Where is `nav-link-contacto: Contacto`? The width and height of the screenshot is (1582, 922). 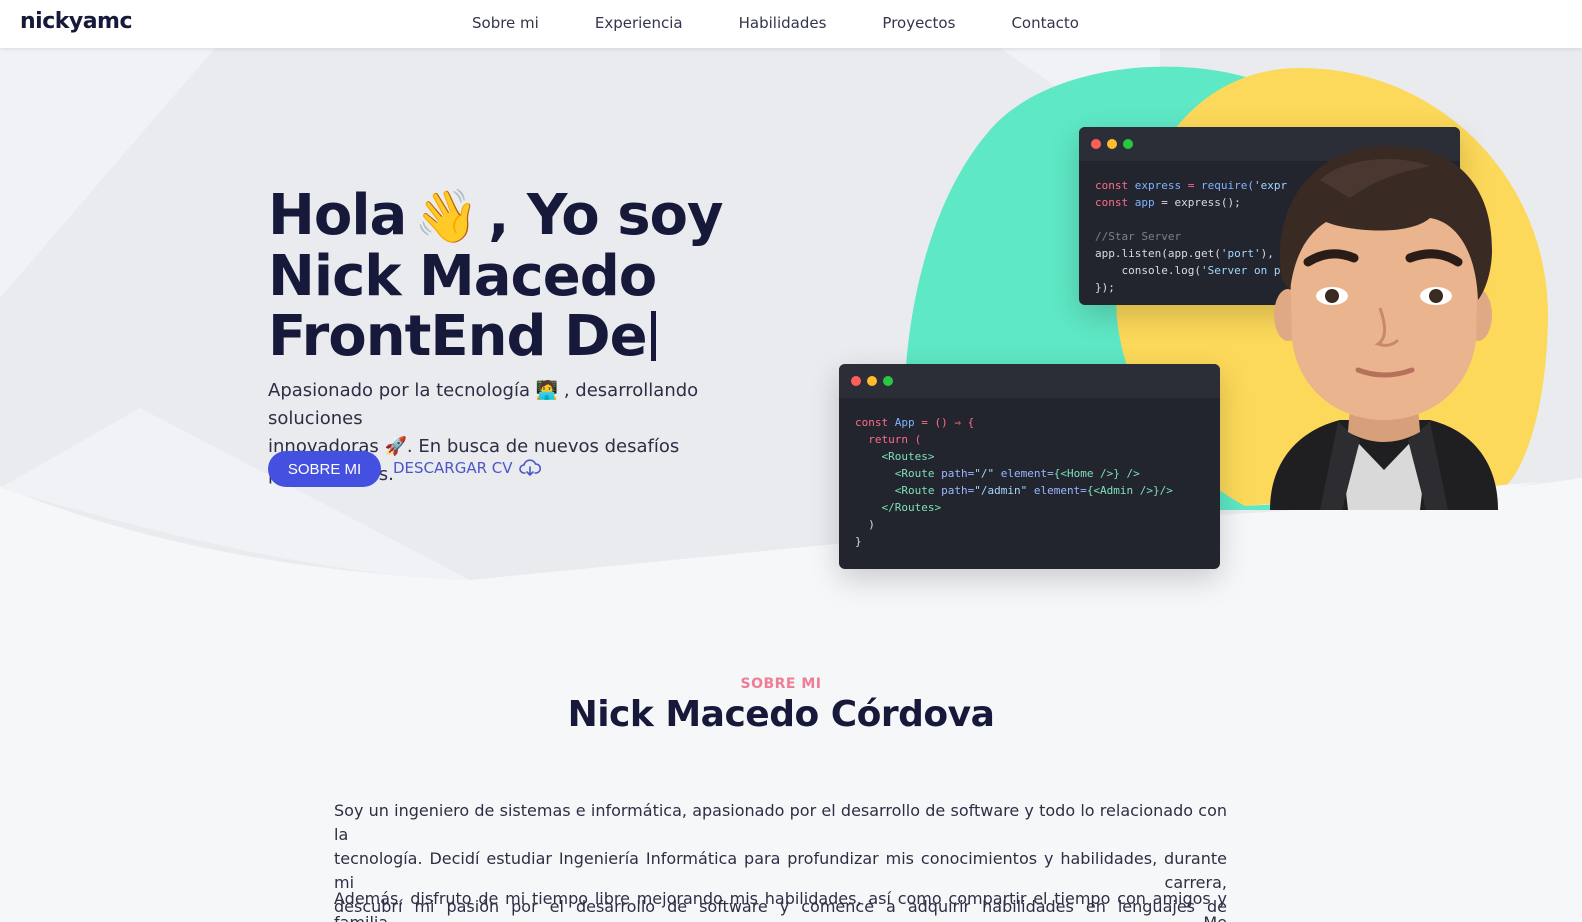
nav-link-contacto: Contacto is located at coordinates (1045, 23).